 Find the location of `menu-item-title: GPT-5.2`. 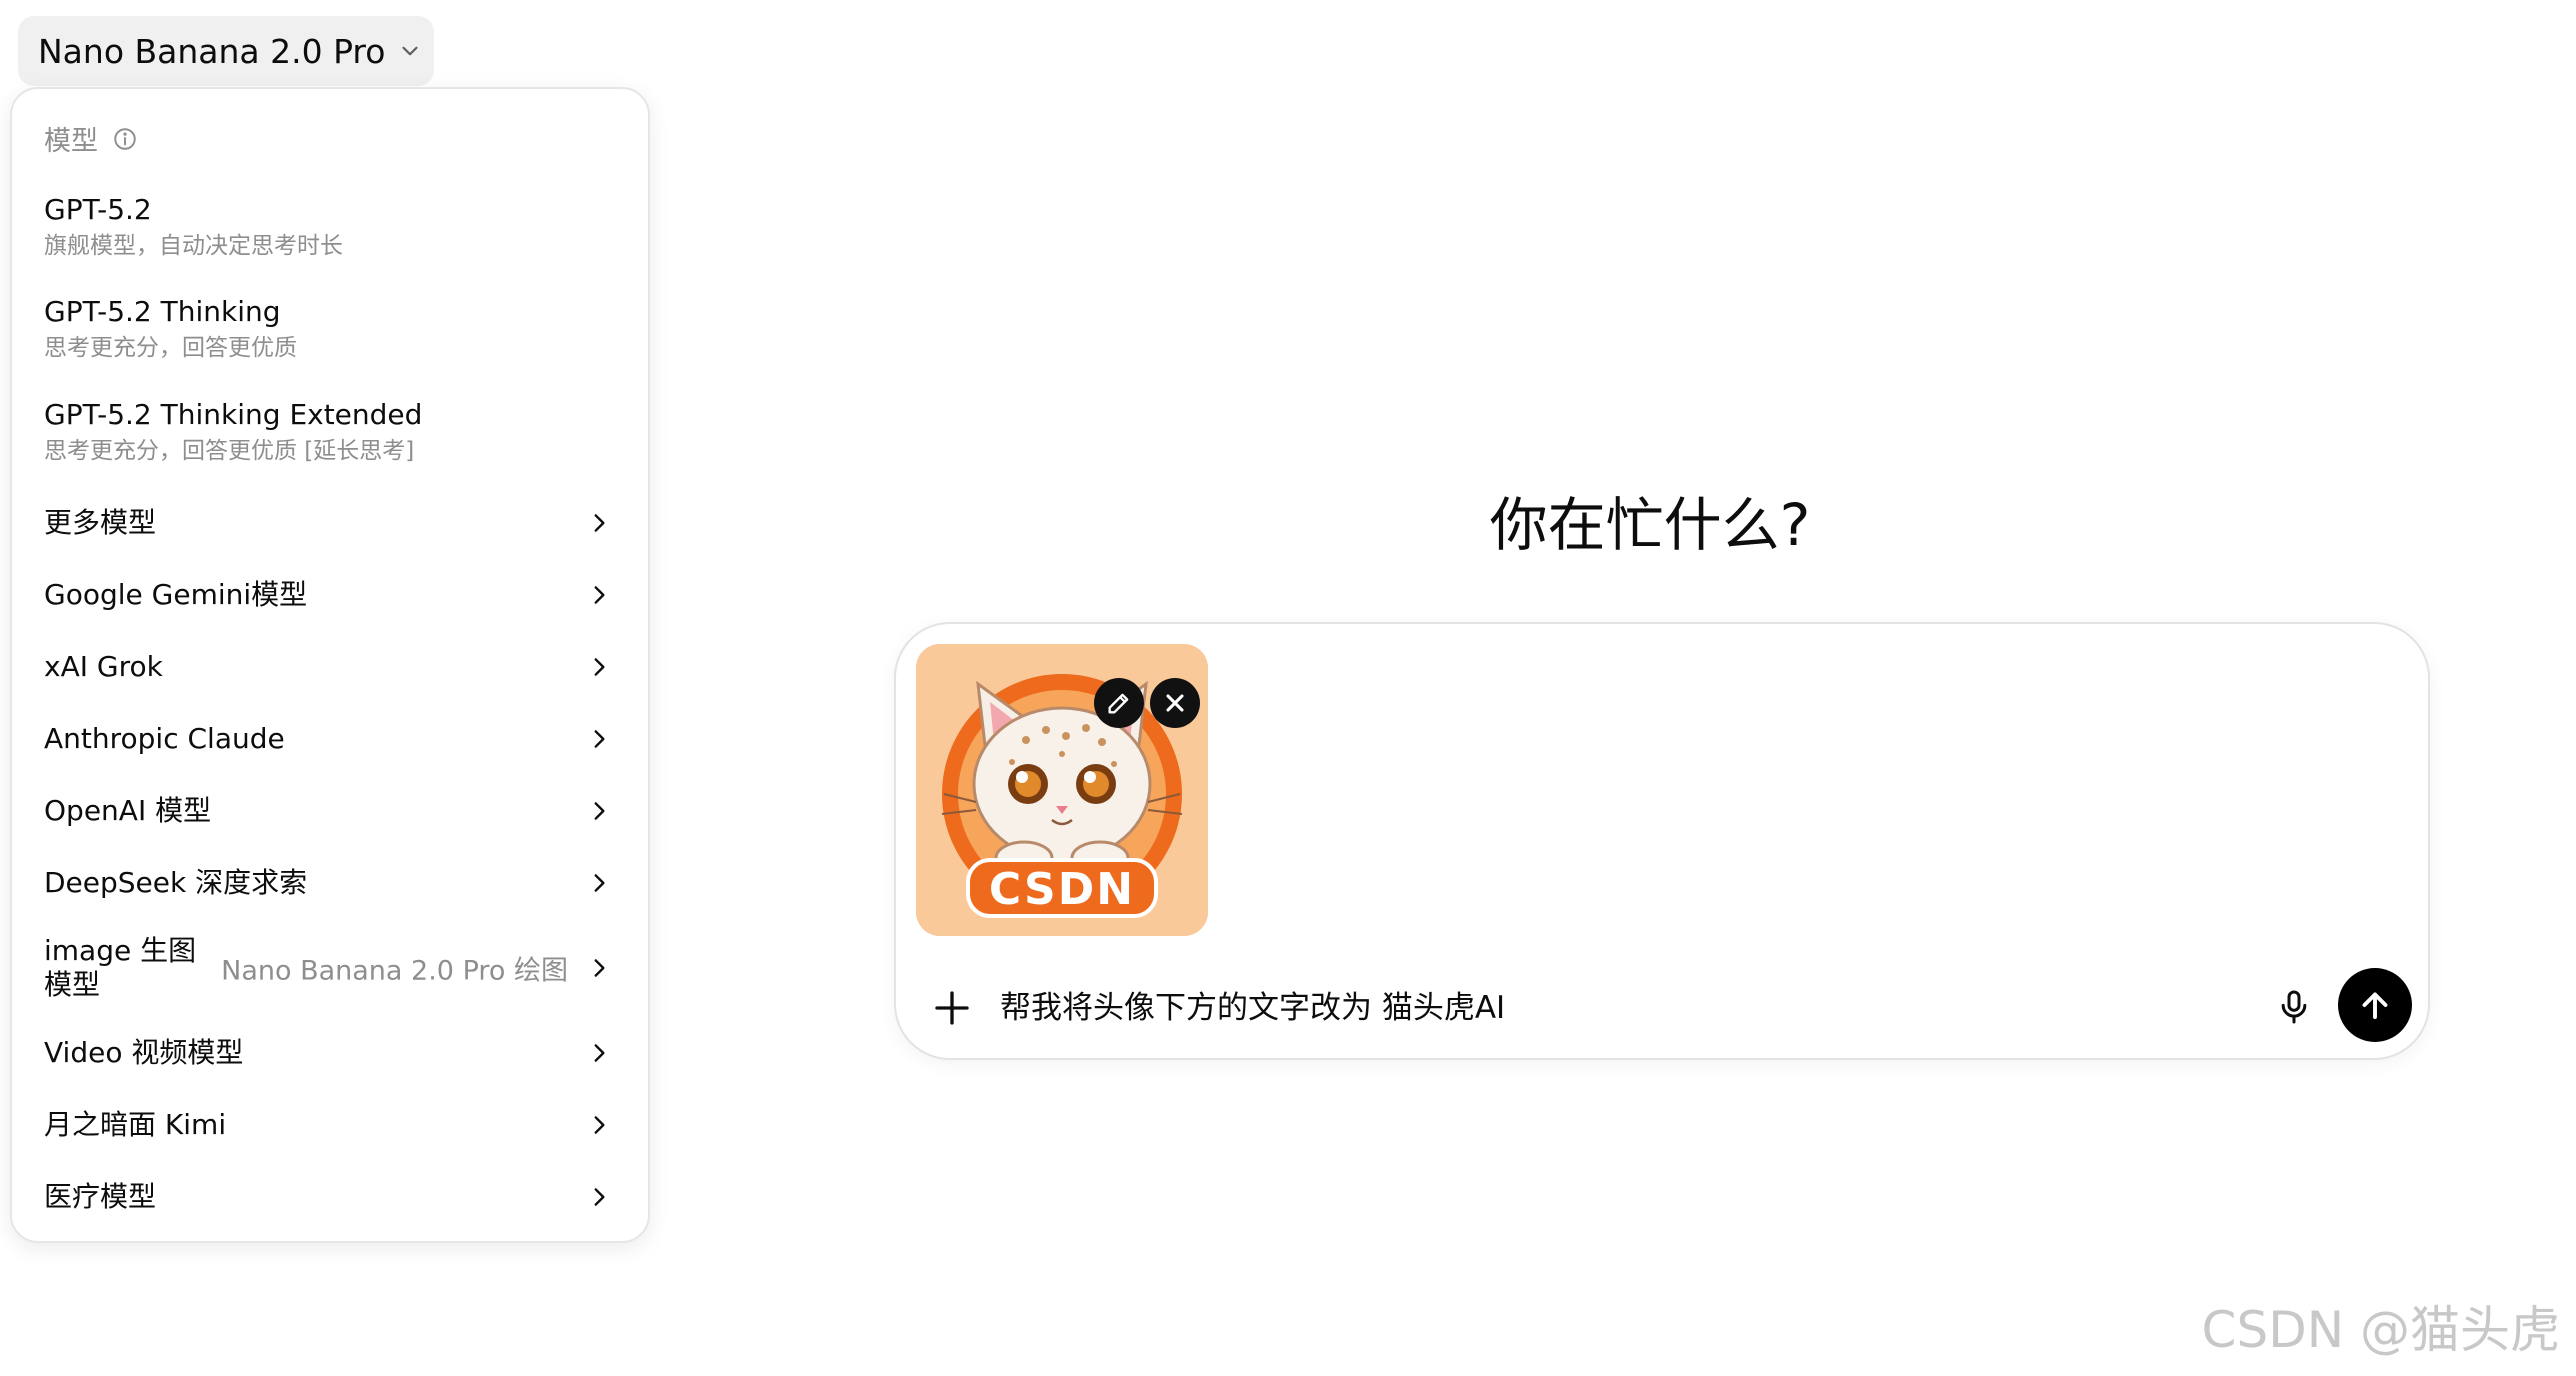

menu-item-title: GPT-5.2 is located at coordinates (98, 209).